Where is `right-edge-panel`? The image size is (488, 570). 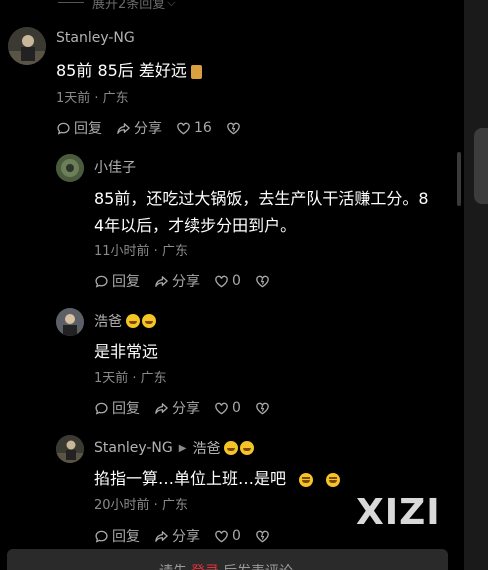
right-edge-panel is located at coordinates (476, 285).